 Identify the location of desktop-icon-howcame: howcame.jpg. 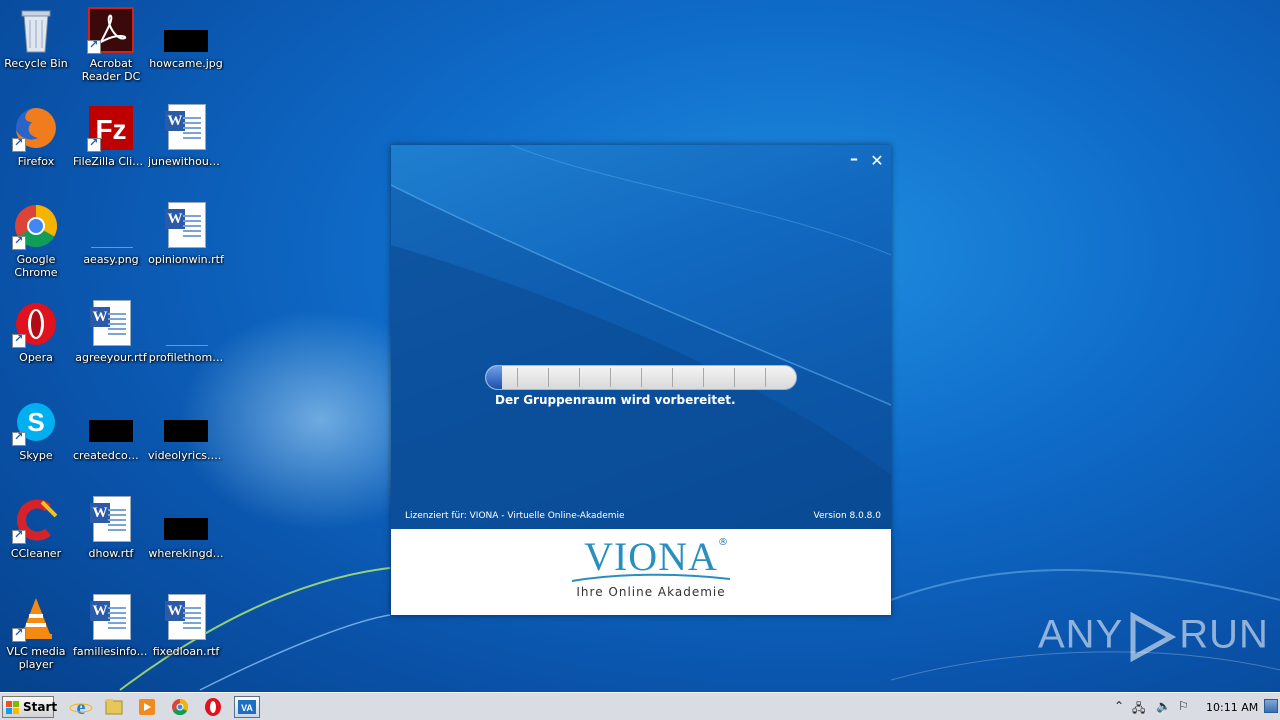
(186, 38).